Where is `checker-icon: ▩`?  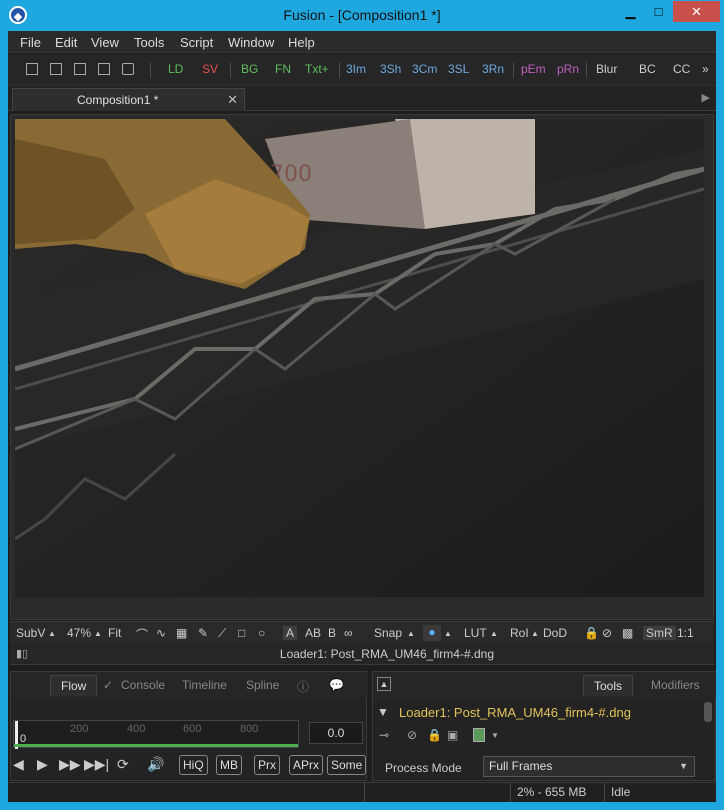 checker-icon: ▩ is located at coordinates (627, 633).